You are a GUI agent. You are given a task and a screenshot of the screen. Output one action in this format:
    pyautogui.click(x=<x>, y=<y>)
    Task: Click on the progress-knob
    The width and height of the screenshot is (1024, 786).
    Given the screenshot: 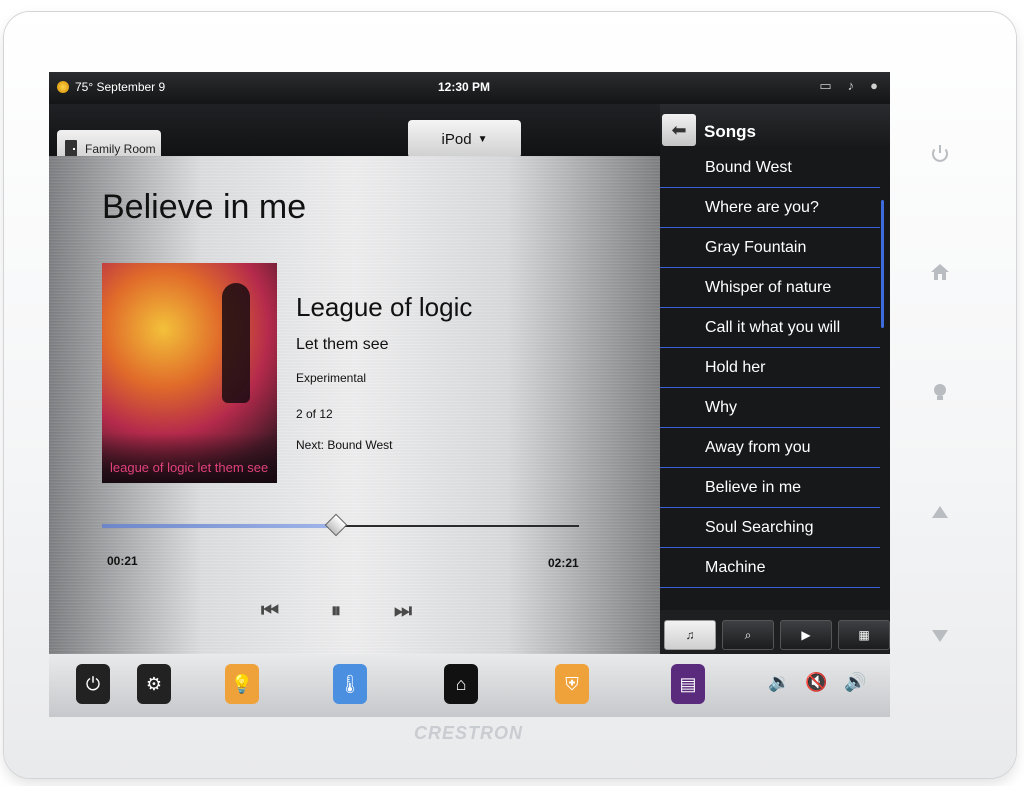 What is the action you would take?
    pyautogui.click(x=336, y=525)
    